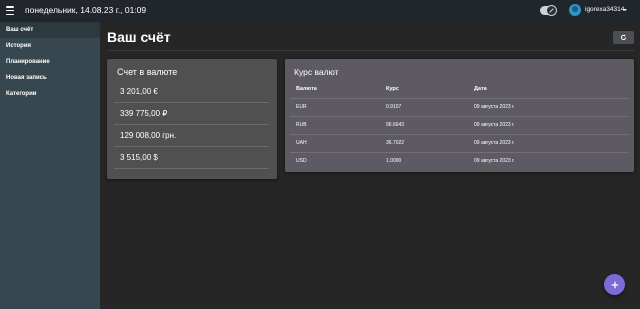  I want to click on sidebar-item-account: Ваш счёт, so click(50, 30).